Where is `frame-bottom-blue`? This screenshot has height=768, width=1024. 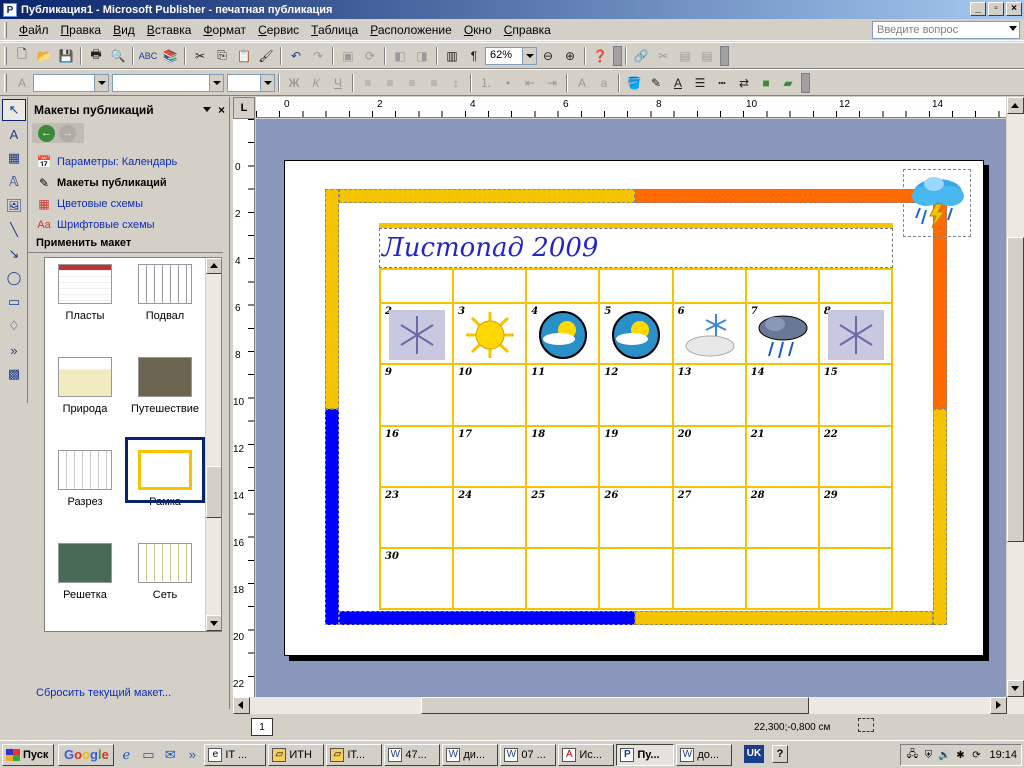 frame-bottom-blue is located at coordinates (487, 618).